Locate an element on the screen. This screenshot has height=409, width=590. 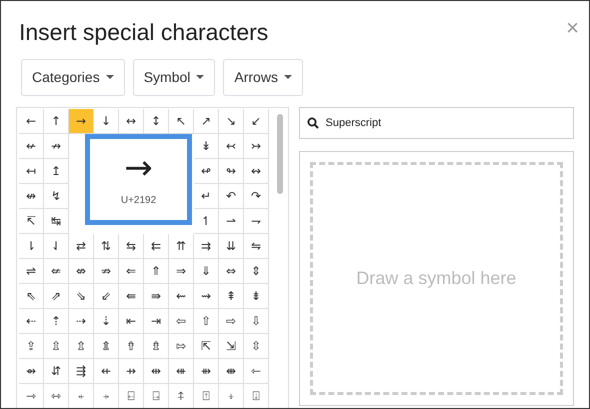
character-cell: ↹ is located at coordinates (56, 221).